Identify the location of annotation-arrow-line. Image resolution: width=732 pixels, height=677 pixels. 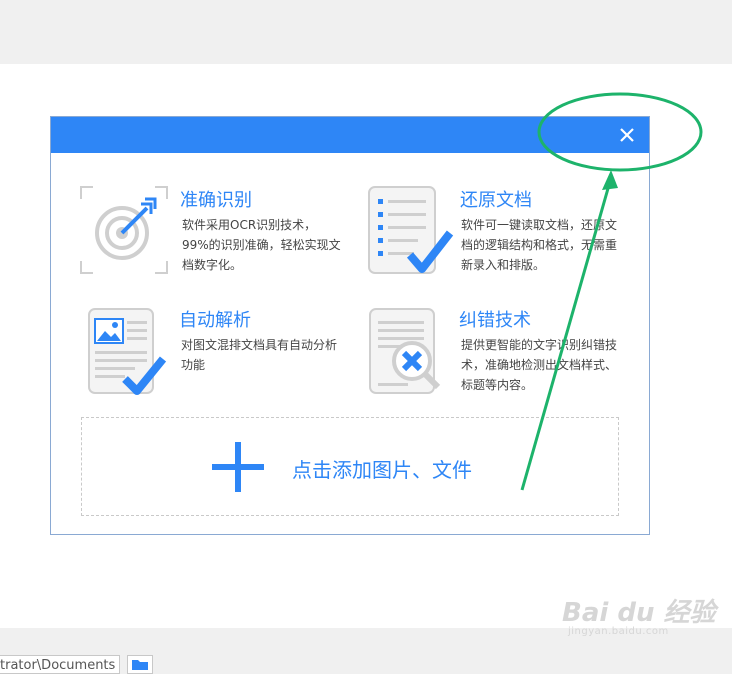
(566, 334).